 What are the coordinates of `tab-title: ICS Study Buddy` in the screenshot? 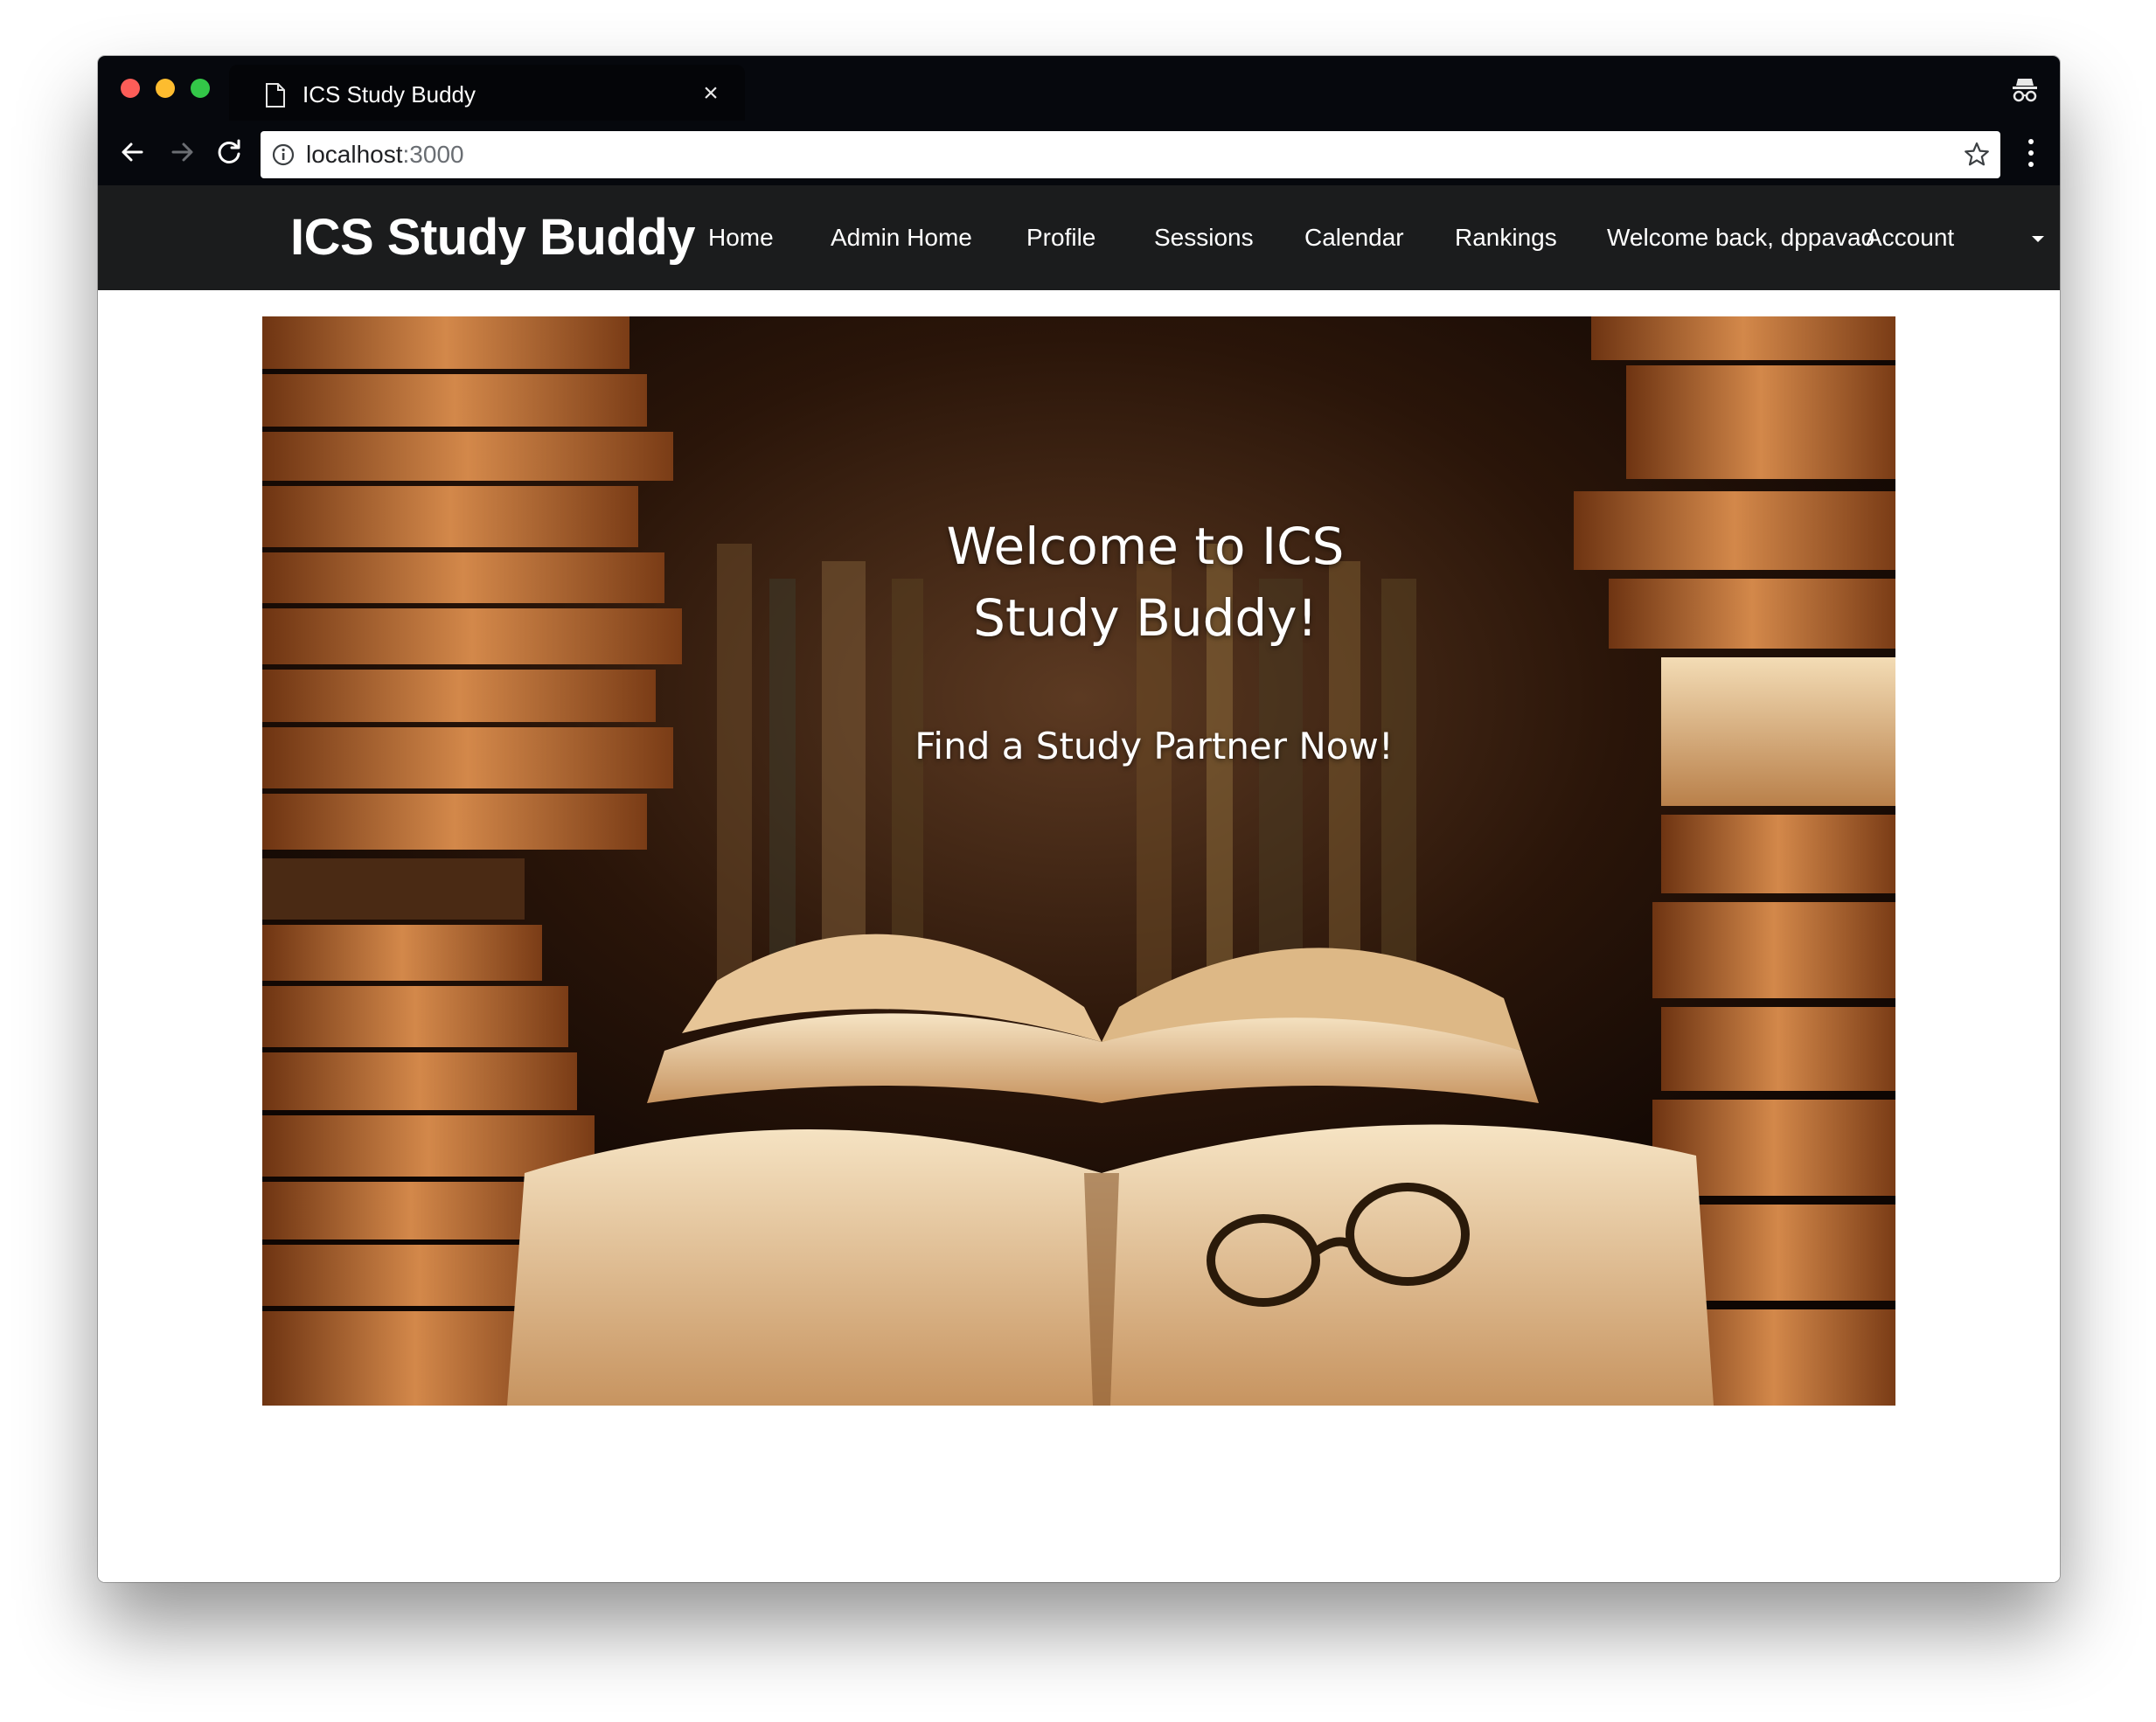 It's located at (389, 94).